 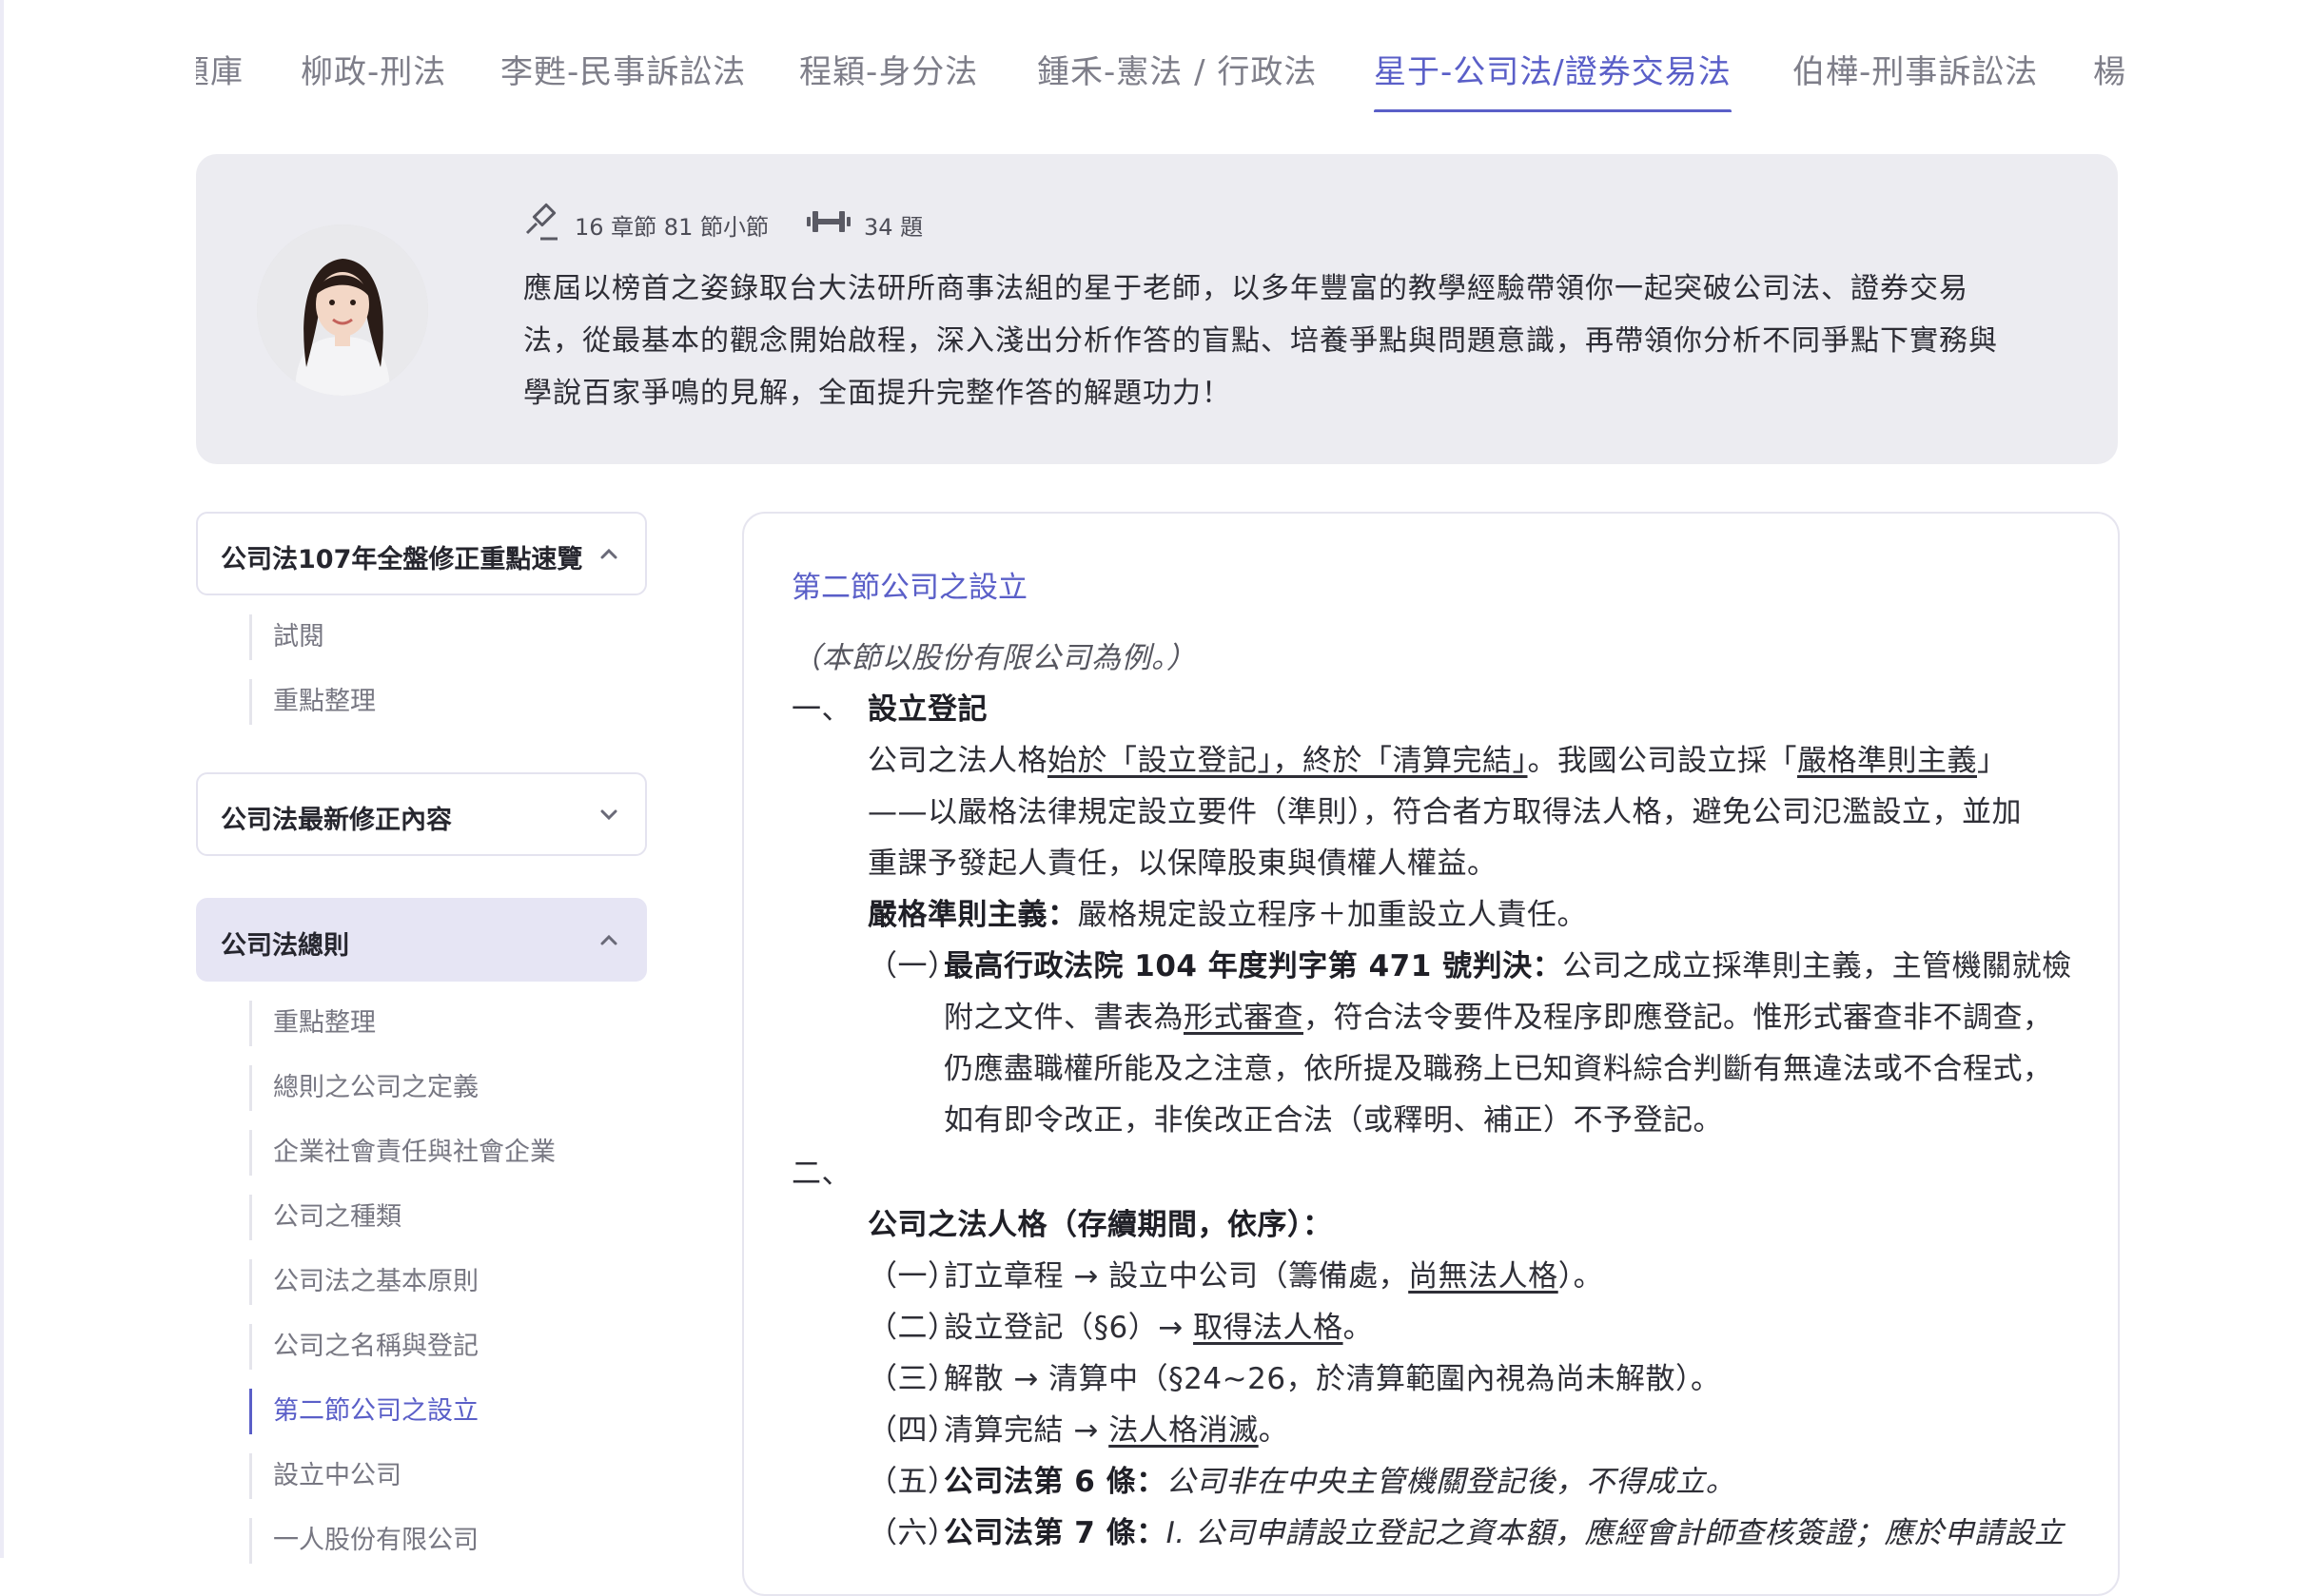 I want to click on underlined-text: 形式審查, so click(x=1243, y=1018).